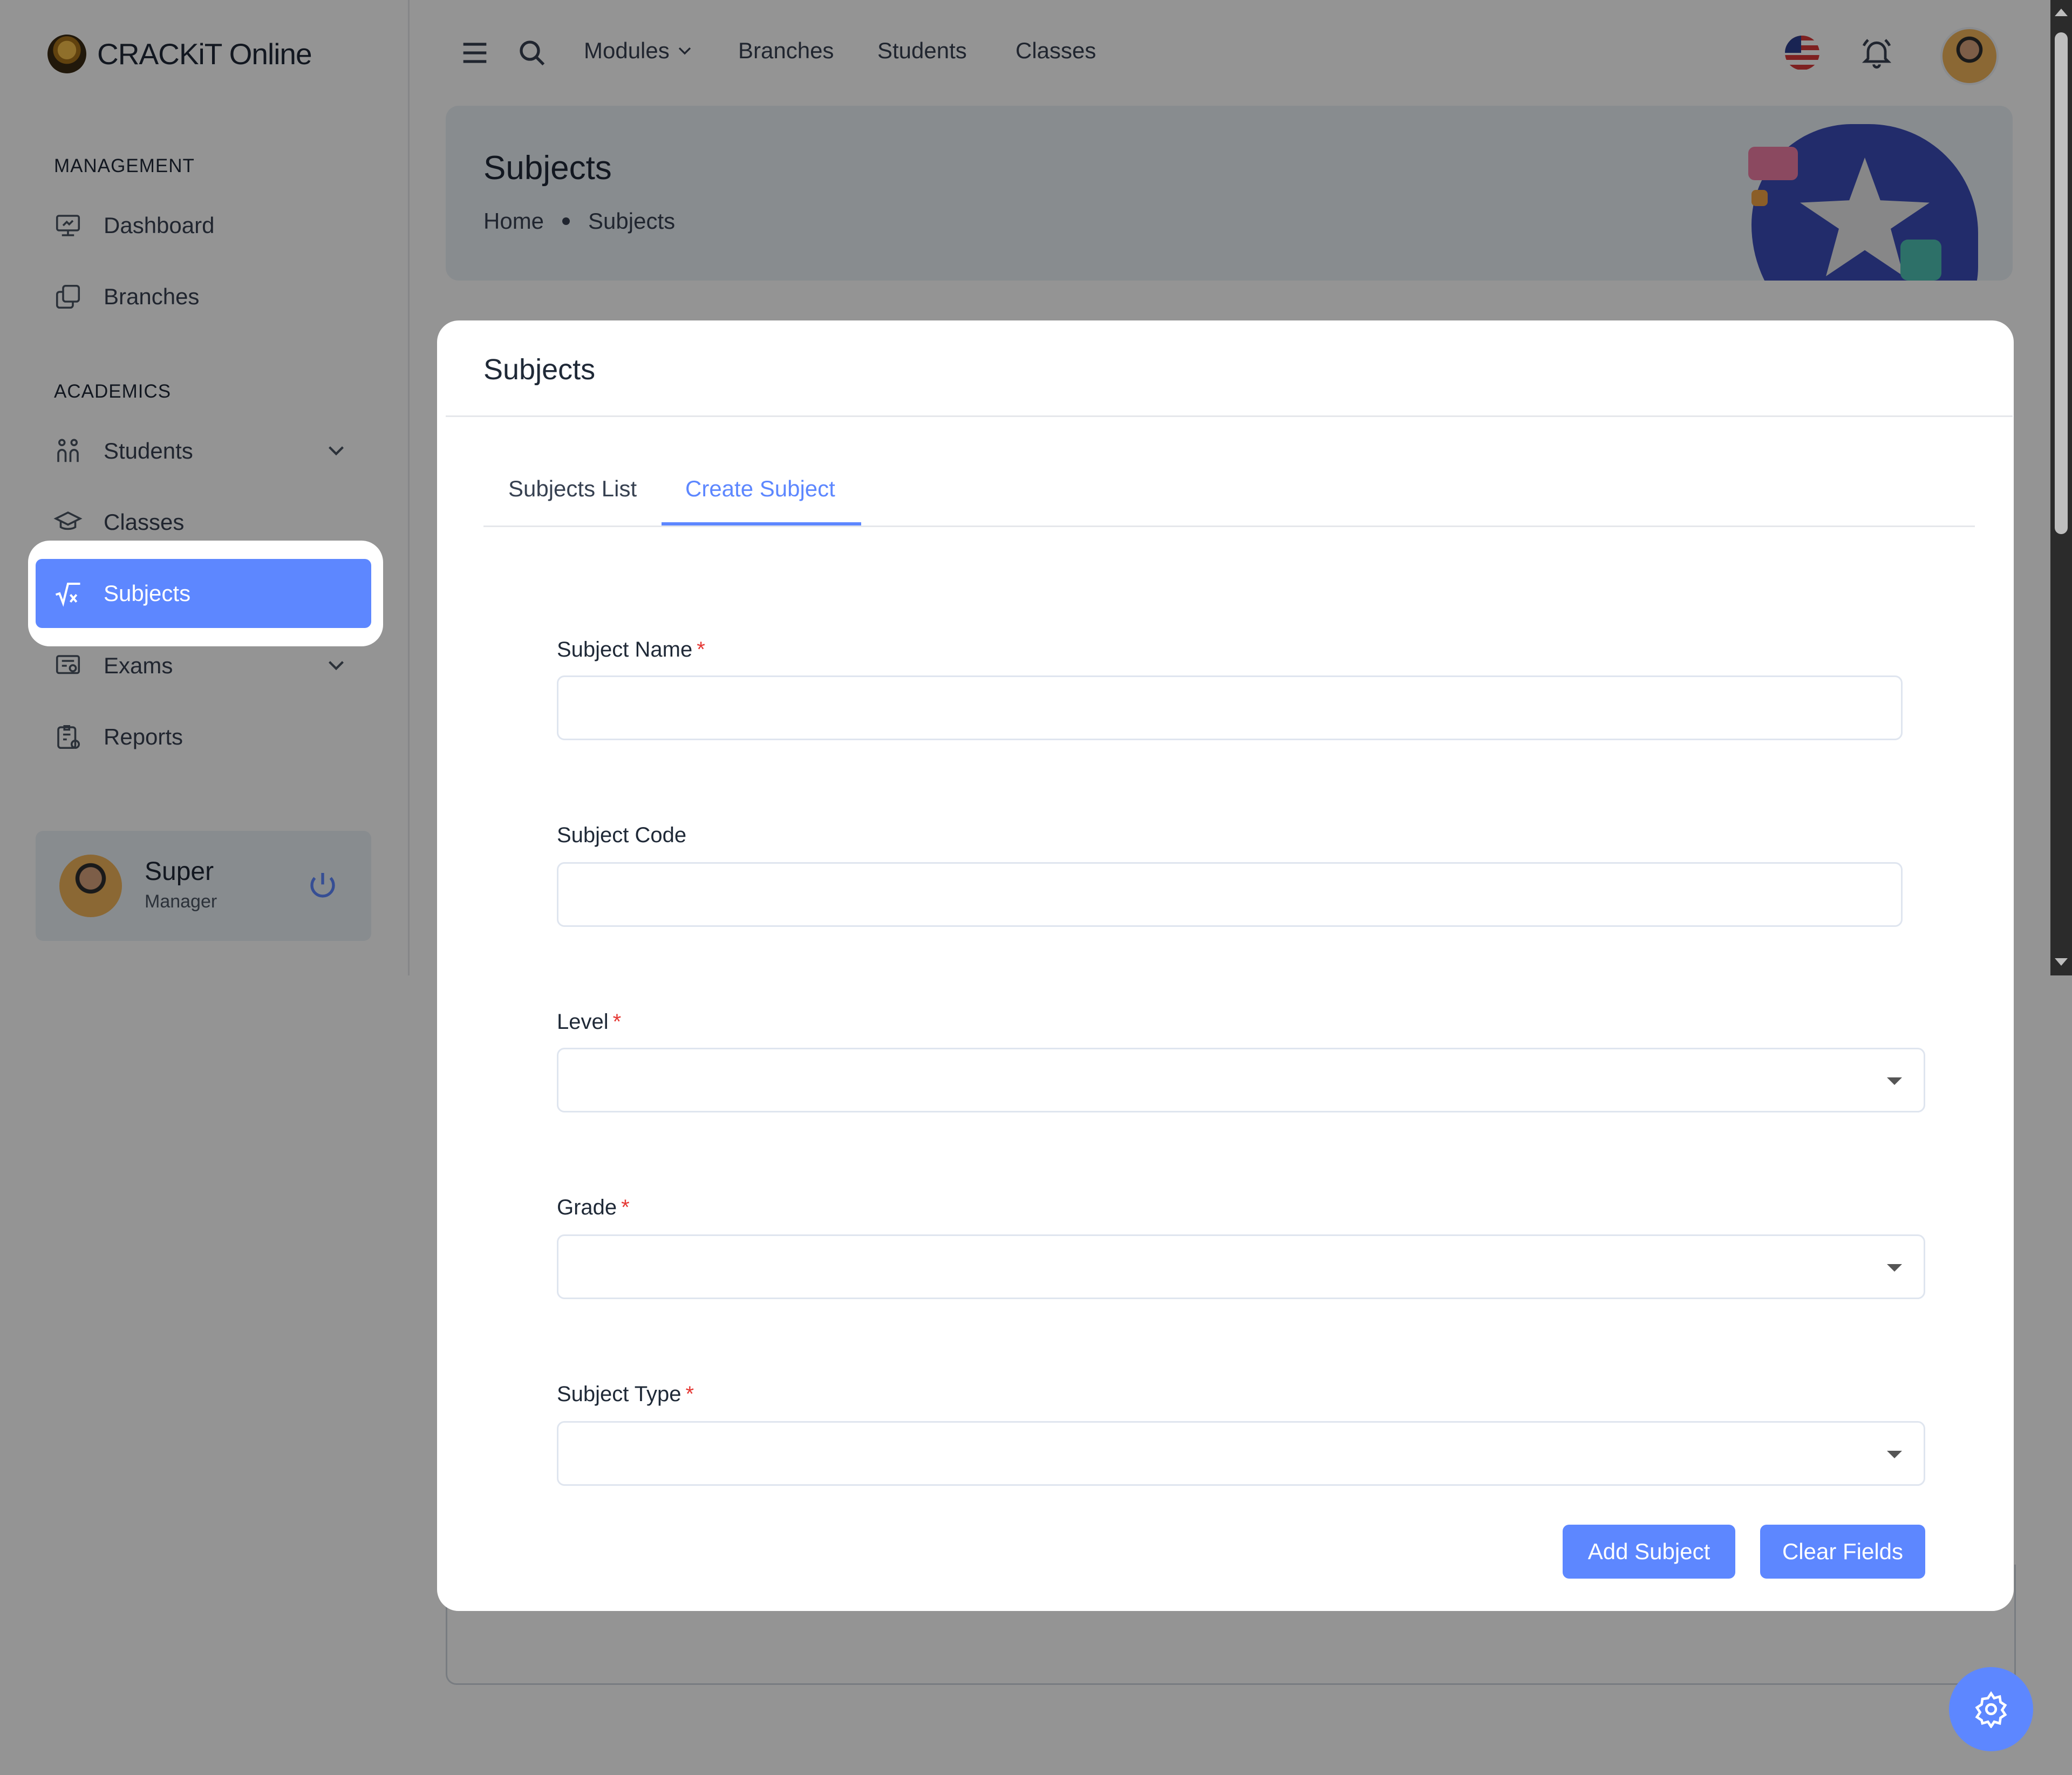 This screenshot has width=2072, height=1775. Describe the element at coordinates (1230, 707) in the screenshot. I see `subject-name-input` at that location.